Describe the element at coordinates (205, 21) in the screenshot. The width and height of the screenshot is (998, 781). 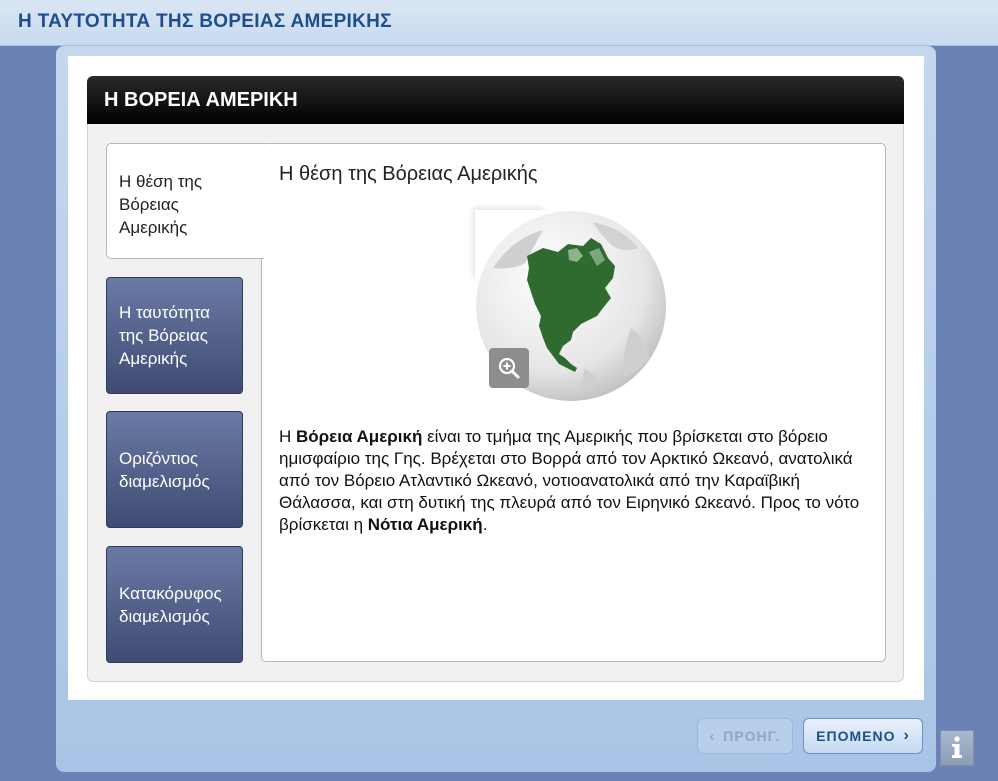
I see `app-title: Η ΤΑΥΤΟΤΗΤΑ ΤΗΣ ΒΟΡΕΙΑΣ ΑΜΕΡΙΚΗΣ` at that location.